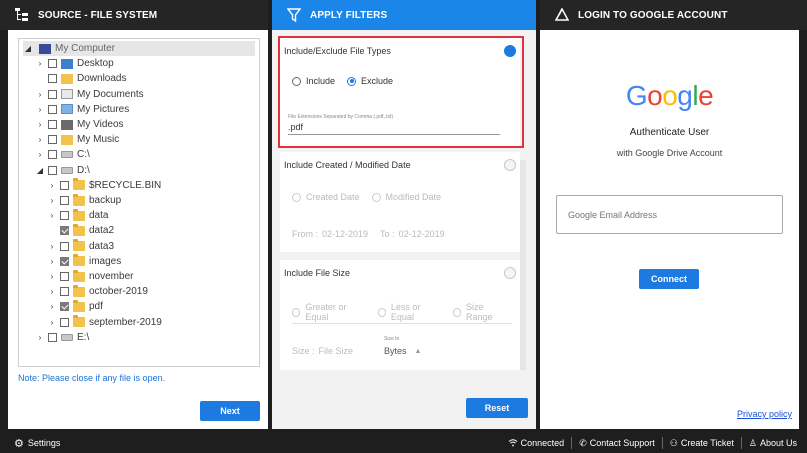  What do you see at coordinates (583, 442) in the screenshot?
I see `phone-icon: ✆` at bounding box center [583, 442].